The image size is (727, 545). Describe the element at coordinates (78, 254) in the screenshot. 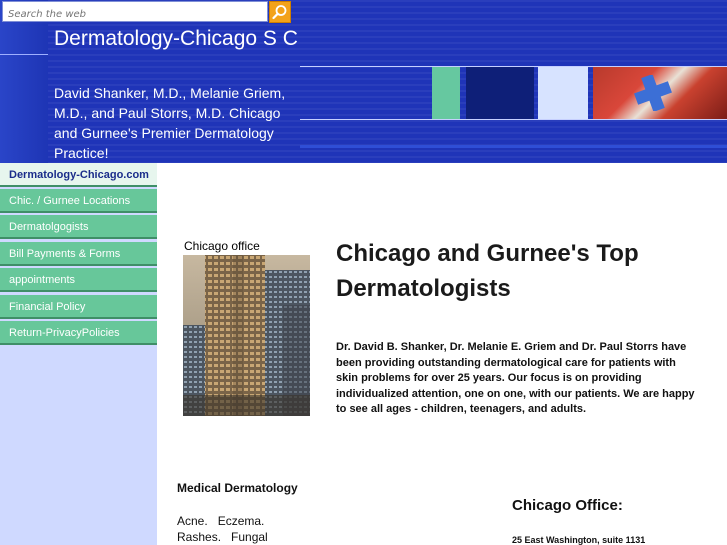

I see `nav-item-bill-payments: Bill Payments & Forms` at that location.